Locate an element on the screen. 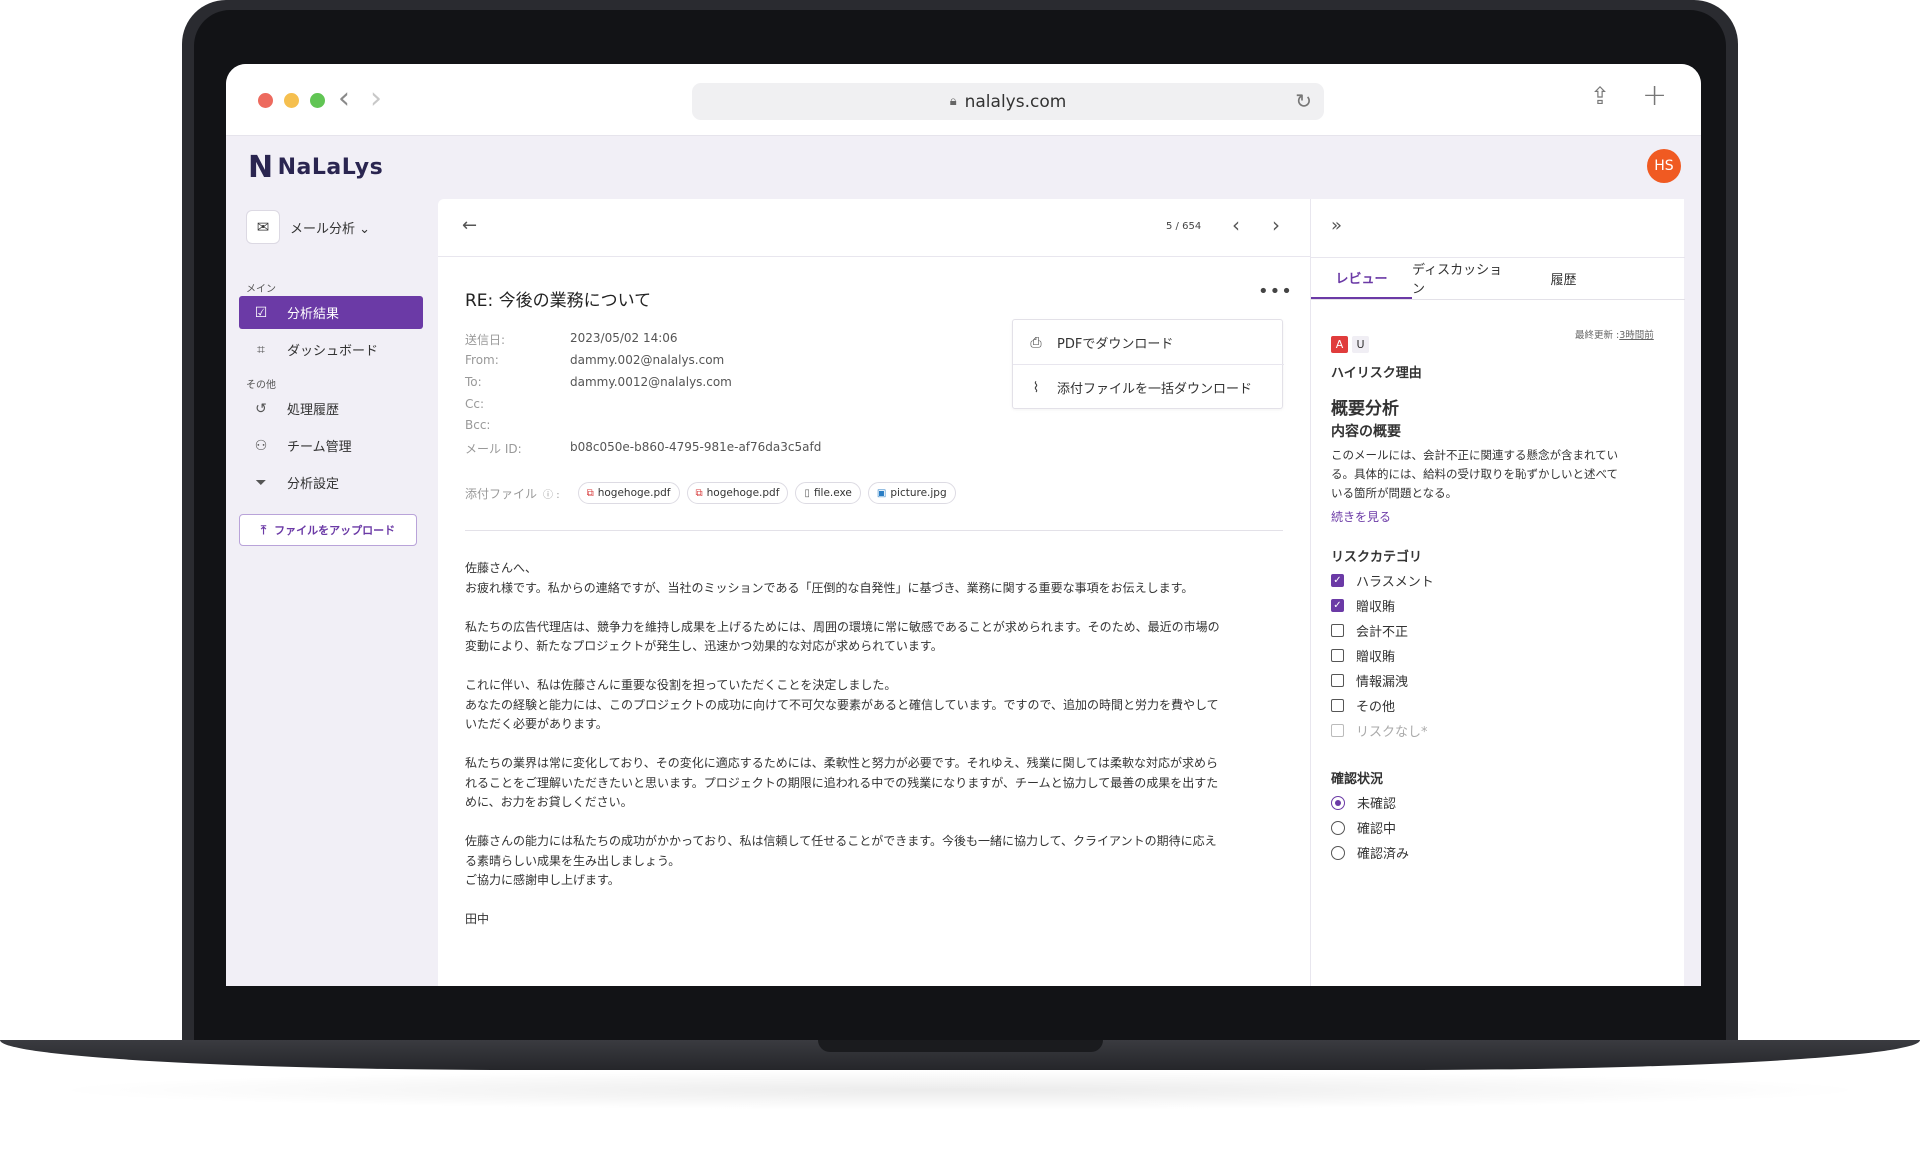 The image size is (1920, 1155). checkbox-label: リスクなし* is located at coordinates (1392, 732).